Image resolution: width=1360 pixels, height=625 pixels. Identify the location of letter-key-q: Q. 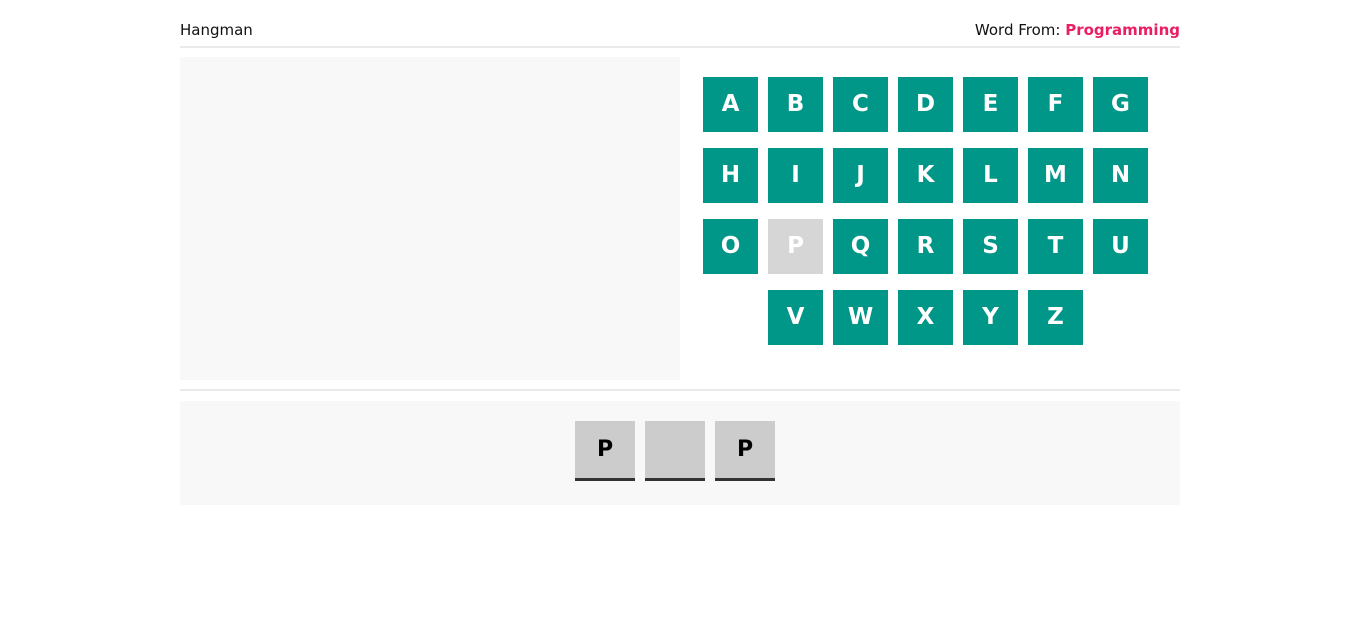
(860, 246).